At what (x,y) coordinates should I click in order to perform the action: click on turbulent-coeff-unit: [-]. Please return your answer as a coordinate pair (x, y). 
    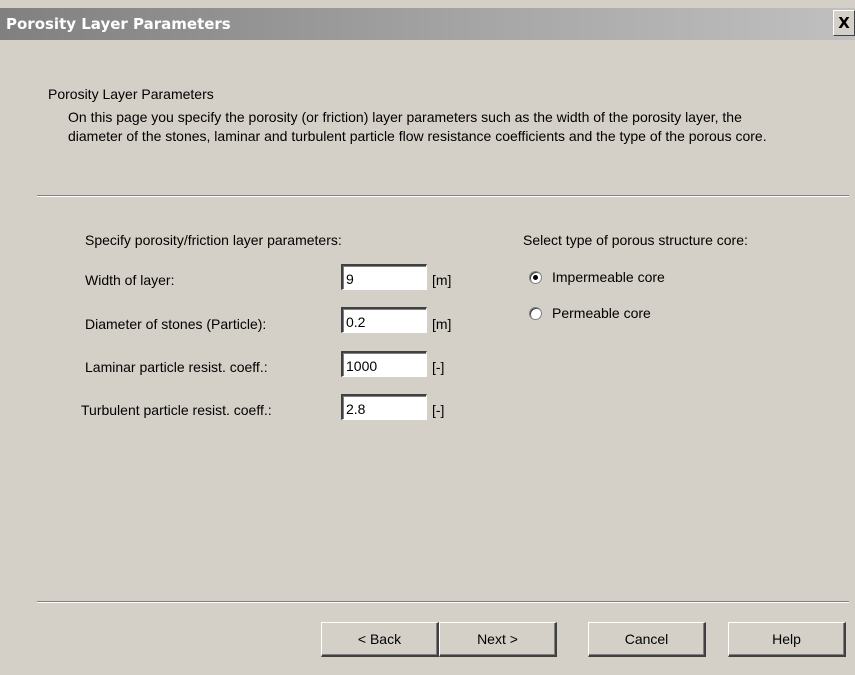
    Looking at the image, I should click on (438, 410).